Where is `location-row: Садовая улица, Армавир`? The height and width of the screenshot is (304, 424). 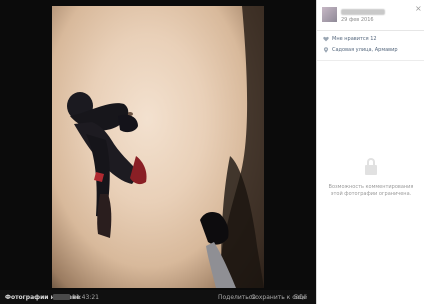
location-row: Садовая улица, Армавир is located at coordinates (360, 50).